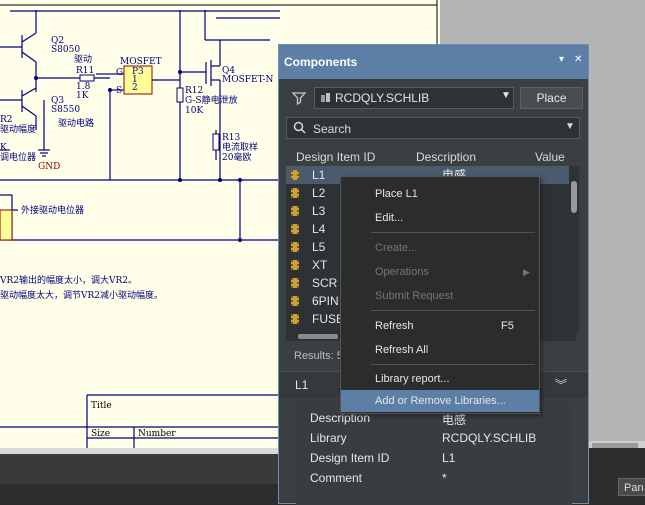 This screenshot has height=505, width=645. Describe the element at coordinates (120, 73) in the screenshot. I see `label-g: G` at that location.